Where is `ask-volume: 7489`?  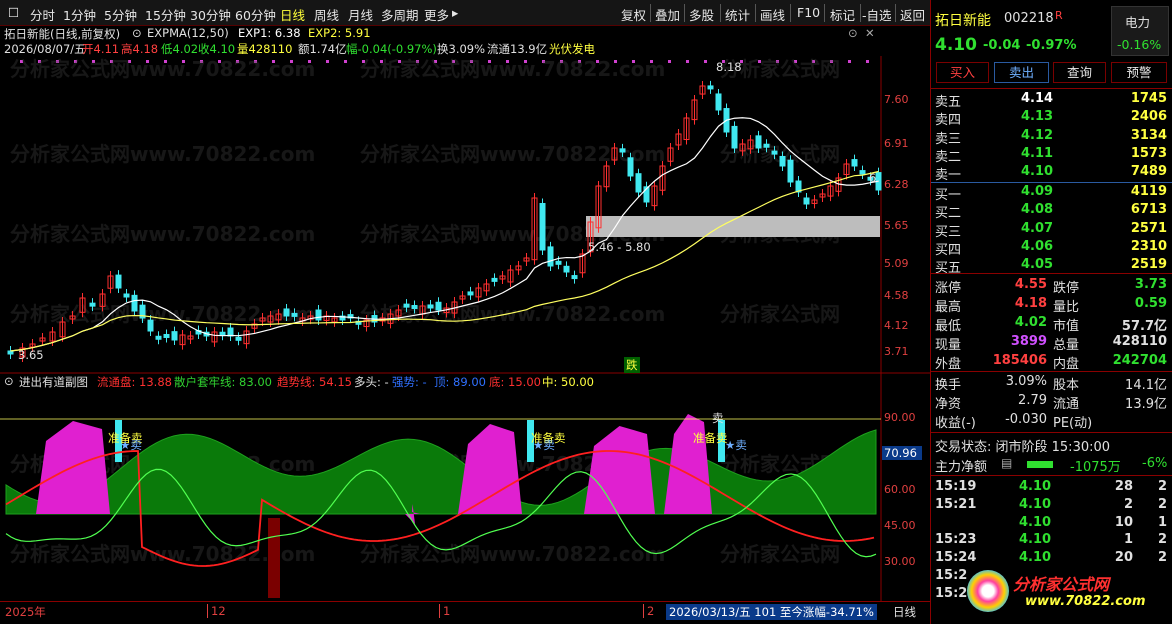 ask-volume: 7489 is located at coordinates (1148, 172).